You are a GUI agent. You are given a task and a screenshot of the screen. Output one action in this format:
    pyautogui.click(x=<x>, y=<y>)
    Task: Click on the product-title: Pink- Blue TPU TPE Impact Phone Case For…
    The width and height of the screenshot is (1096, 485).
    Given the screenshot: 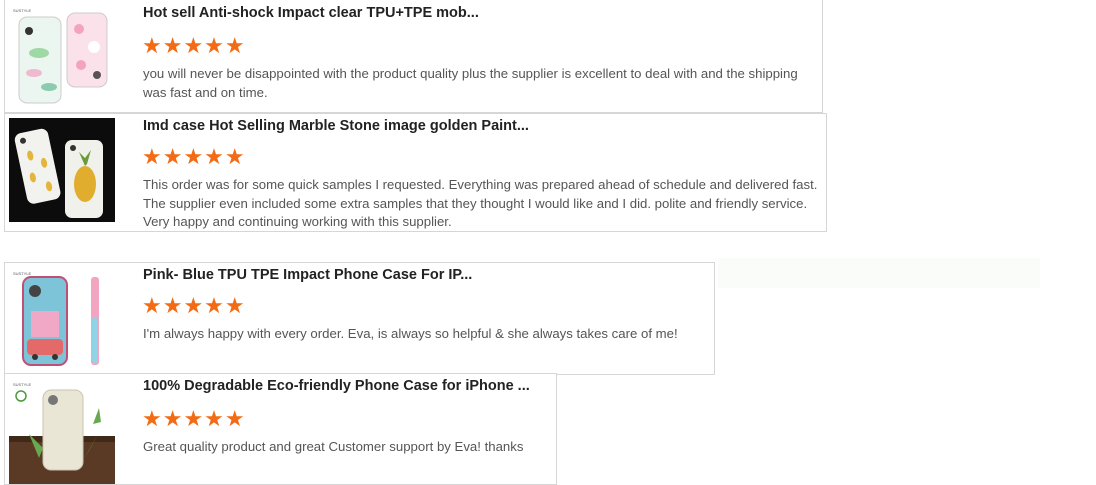 What is the action you would take?
    pyautogui.click(x=307, y=275)
    